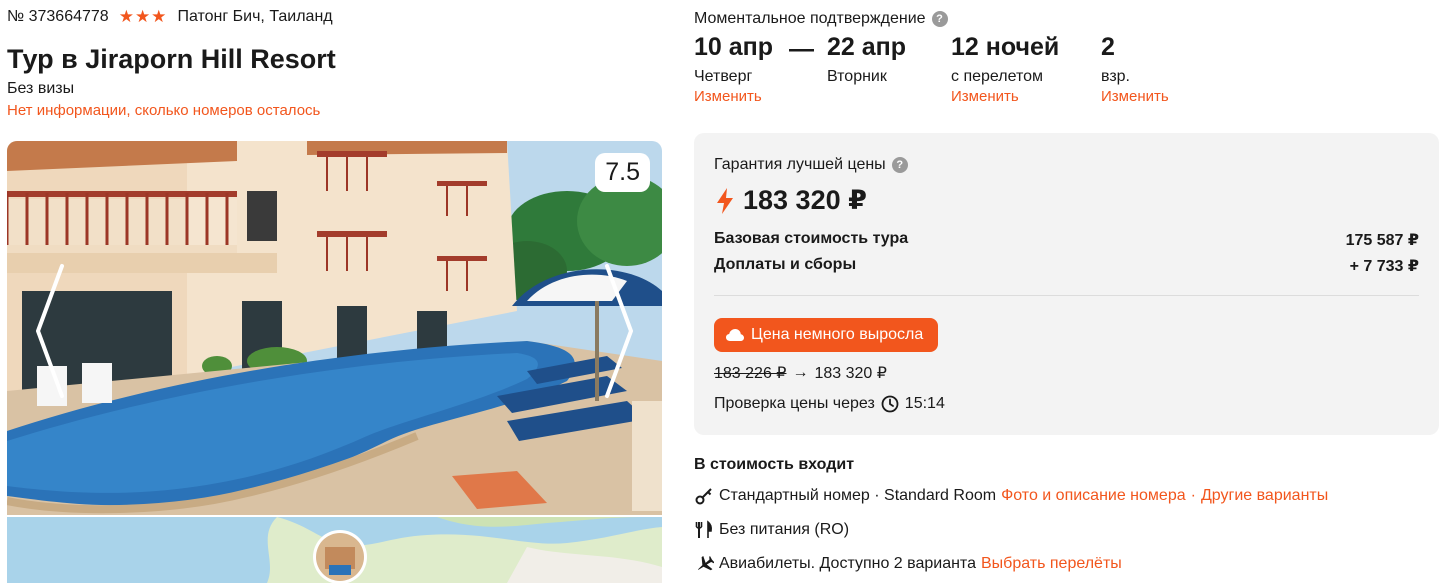  Describe the element at coordinates (164, 110) in the screenshot. I see `rooms-availability-note: Нет информации, сколько номеров осталось` at that location.